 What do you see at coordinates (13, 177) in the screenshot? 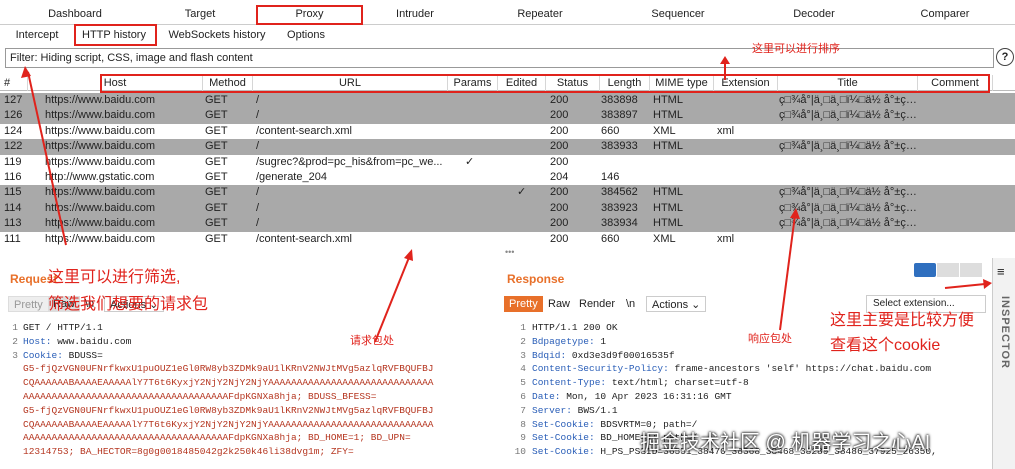
I see `cell-num: 116` at bounding box center [13, 177].